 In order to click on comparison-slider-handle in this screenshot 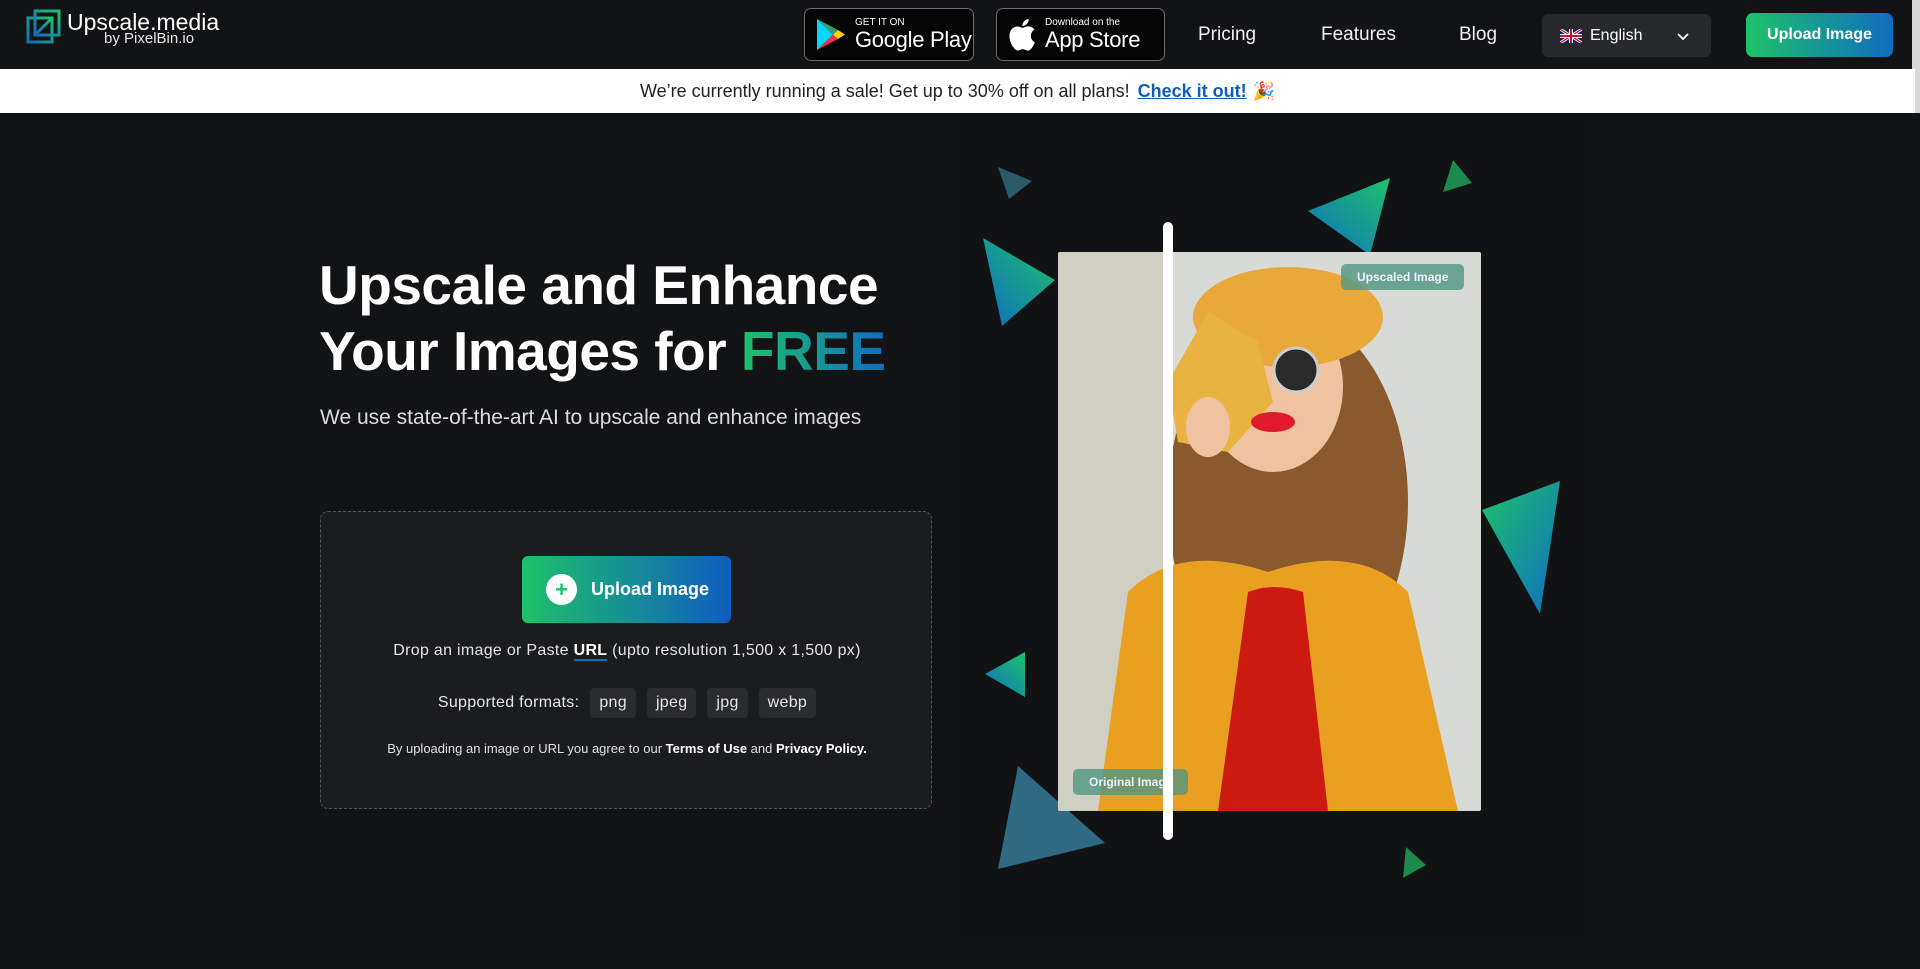, I will do `click(1168, 531)`.